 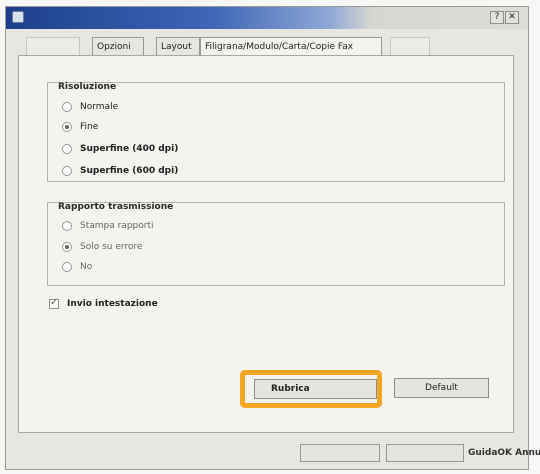 I want to click on rubrica-button: Rubrica, so click(x=315, y=389).